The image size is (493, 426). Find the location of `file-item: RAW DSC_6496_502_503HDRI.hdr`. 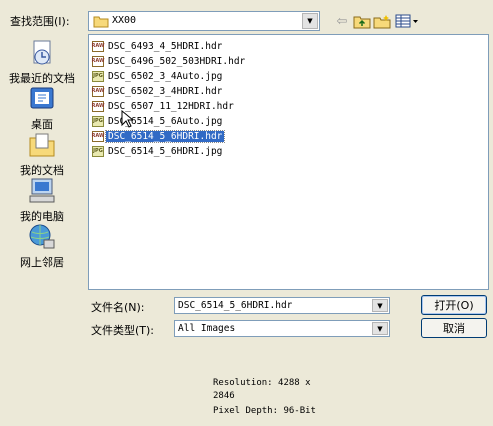

file-item: RAW DSC_6496_502_503HDRI.hdr is located at coordinates (169, 61).